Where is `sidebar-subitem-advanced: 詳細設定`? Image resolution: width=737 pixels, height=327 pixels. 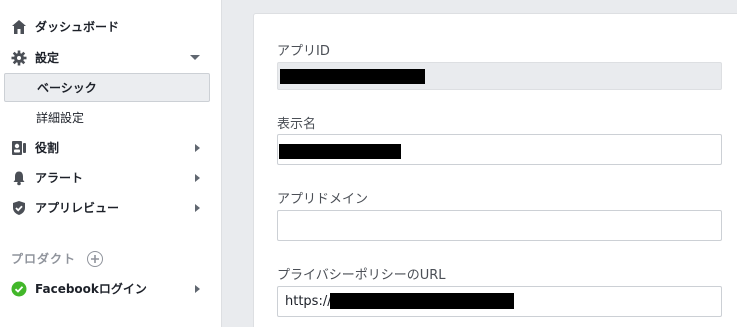
sidebar-subitem-advanced: 詳細設定 is located at coordinates (107, 117).